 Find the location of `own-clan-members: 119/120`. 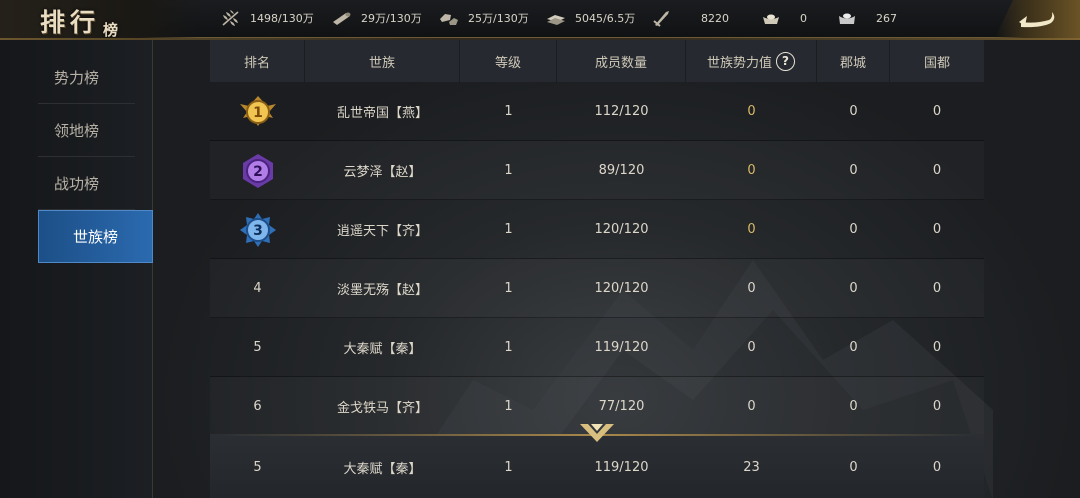

own-clan-members: 119/120 is located at coordinates (621, 467).